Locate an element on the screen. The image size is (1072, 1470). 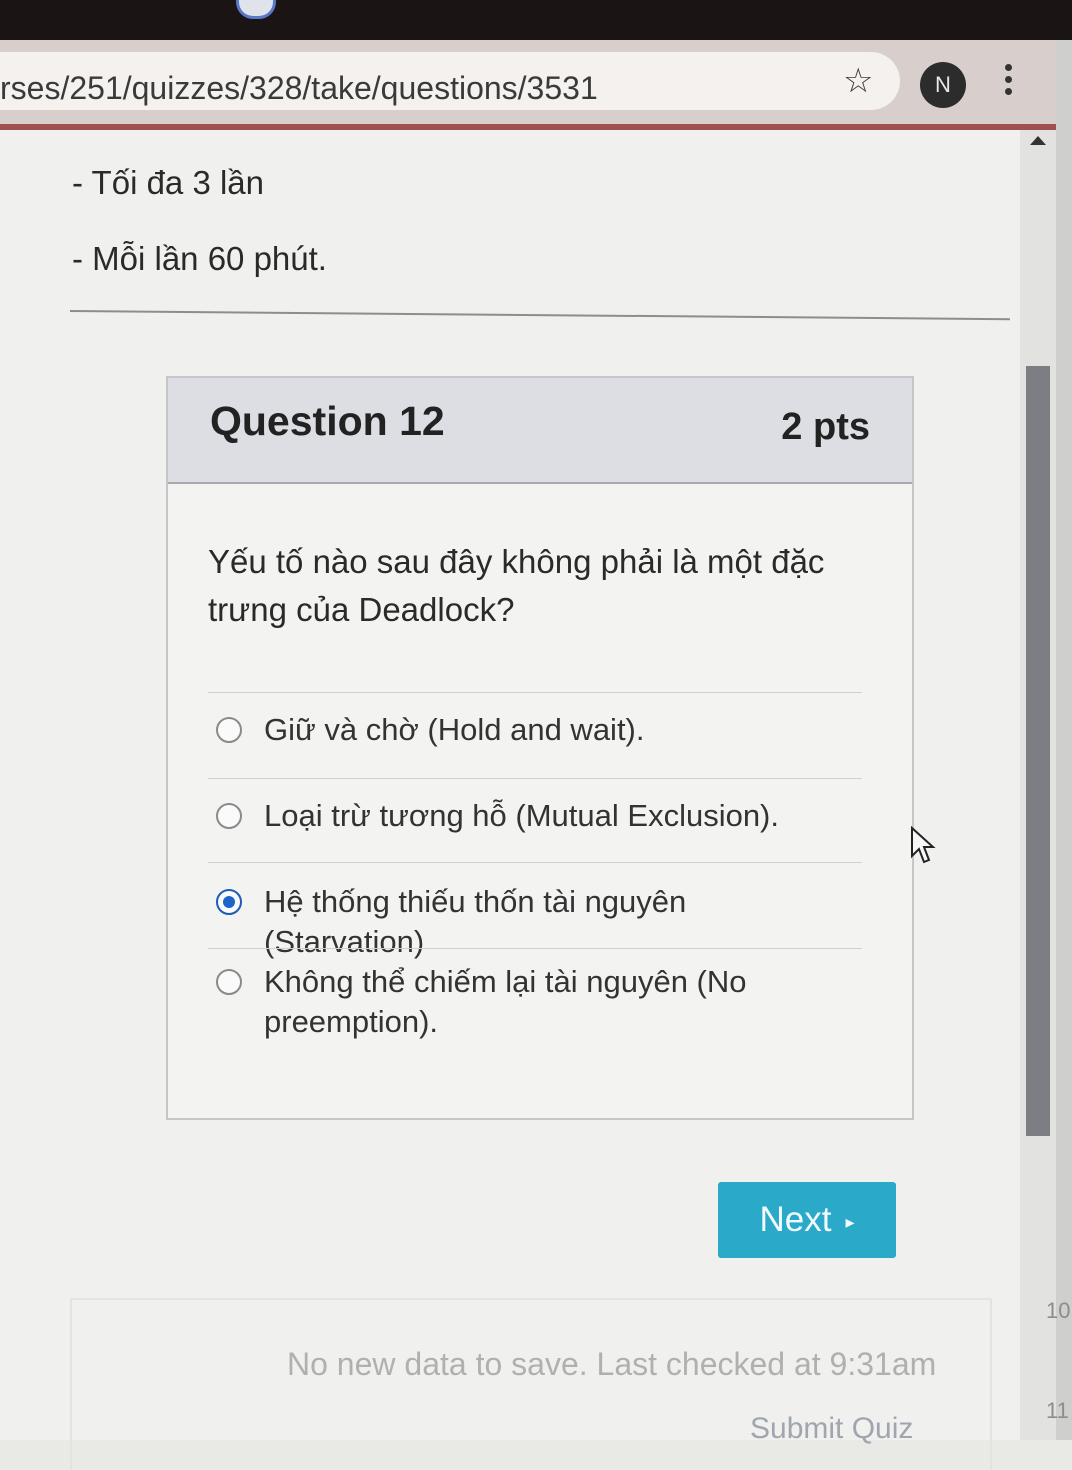
question-number-11: 11 is located at coordinates (1057, 1411).